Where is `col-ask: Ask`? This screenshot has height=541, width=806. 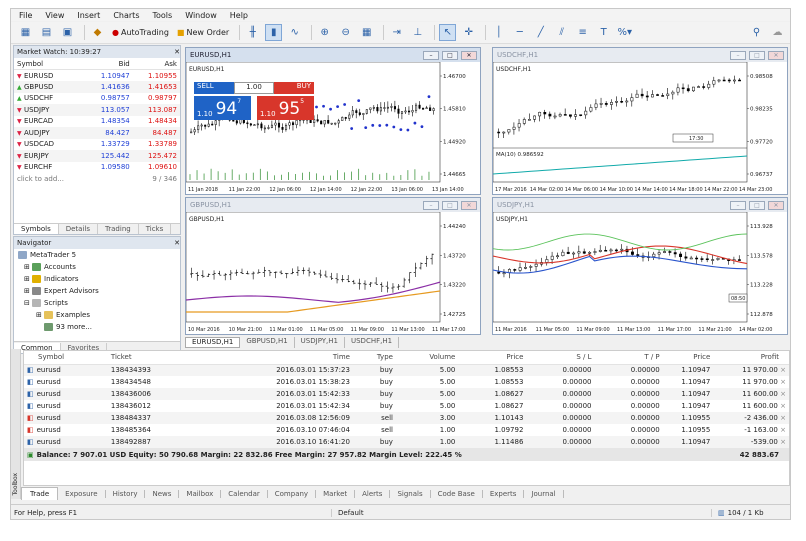 col-ask: Ask is located at coordinates (156, 64).